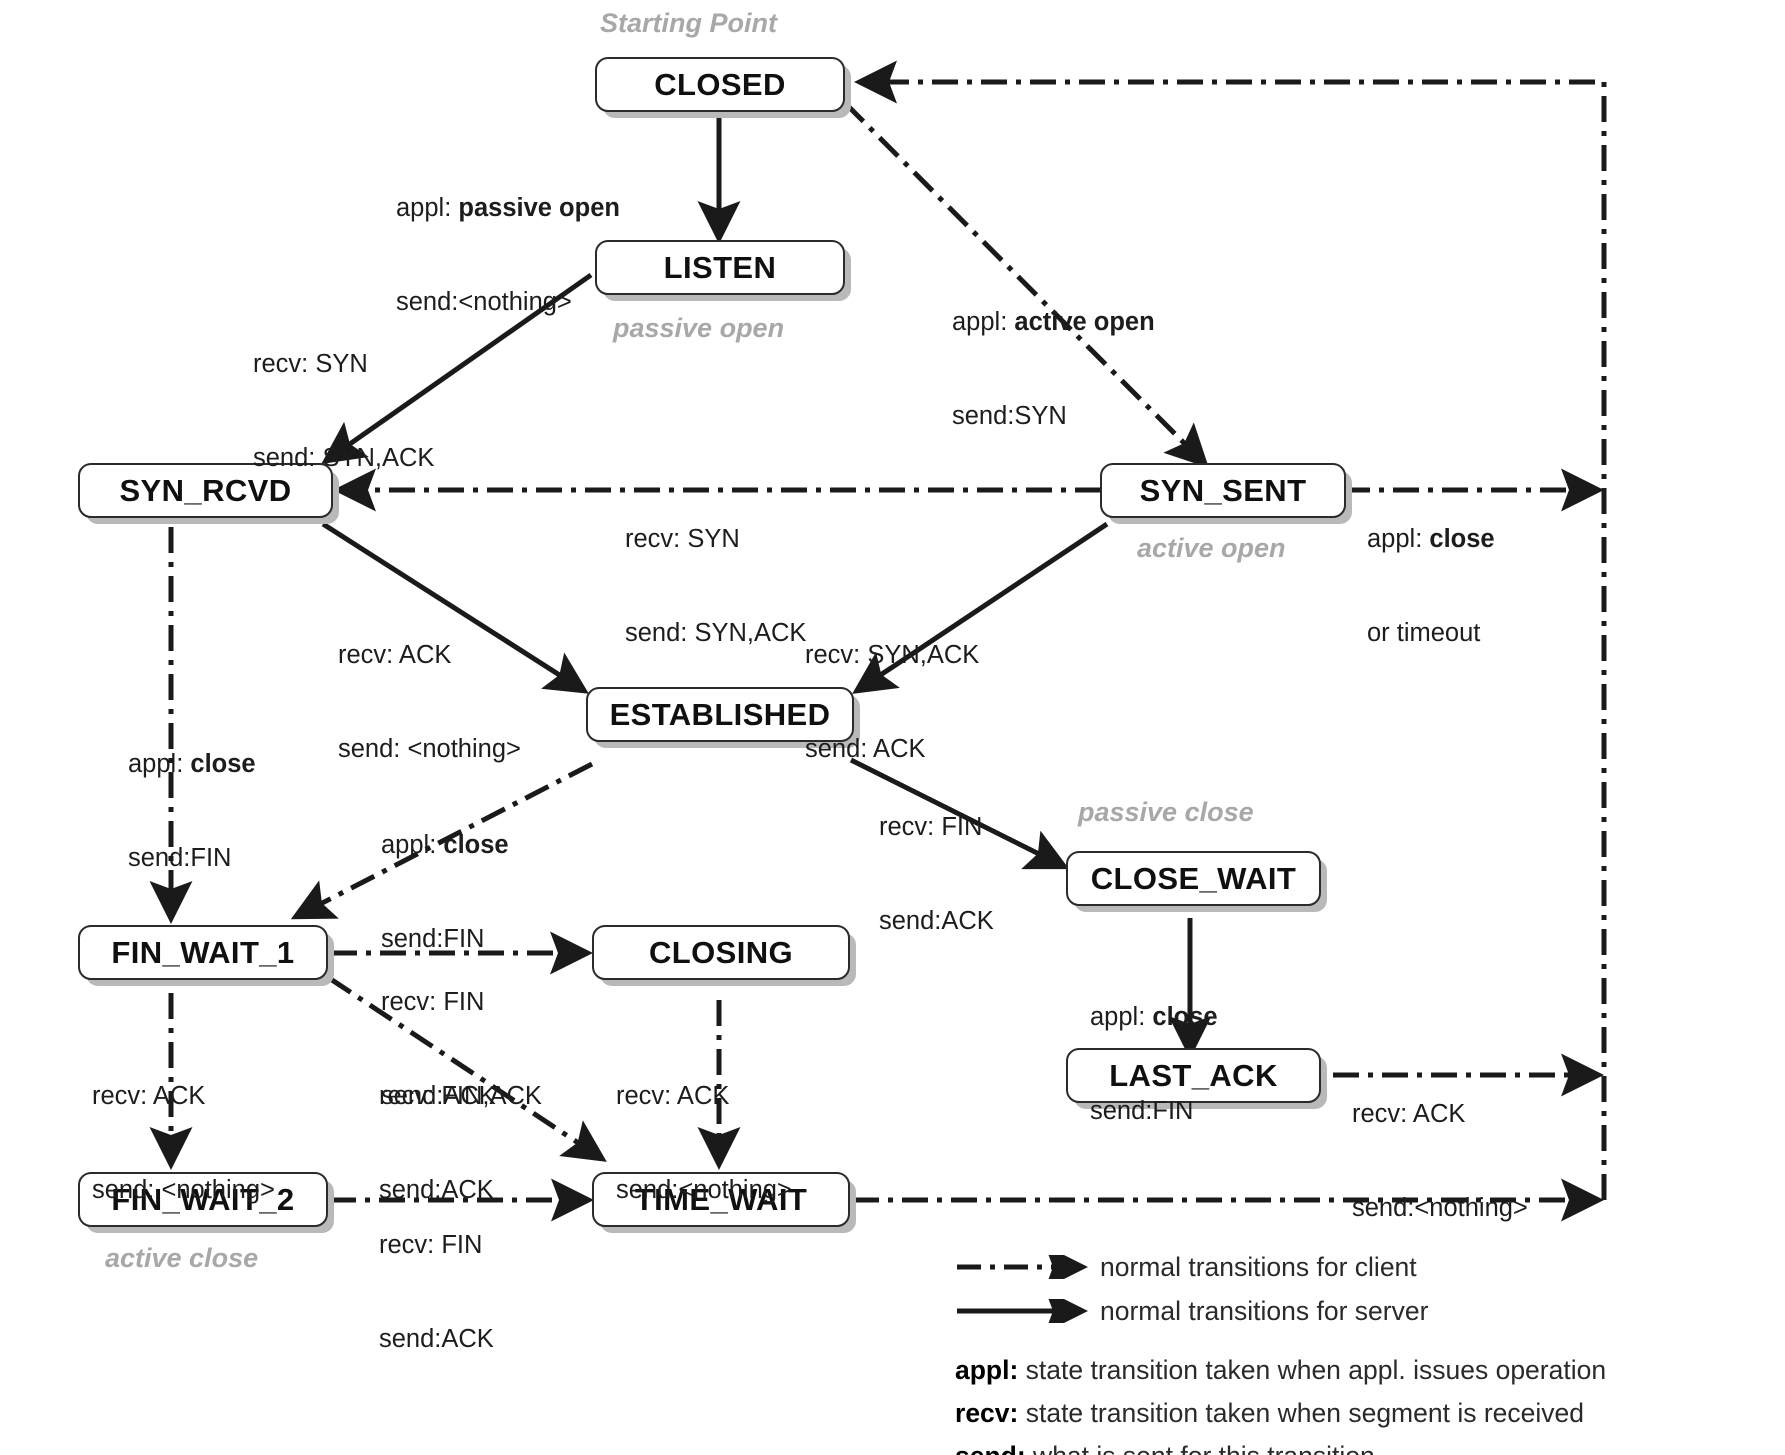 This screenshot has height=1455, width=1785. I want to click on label-syn-rcvd-to-fin-wait-1: appl: close send:FIN, so click(192, 811).